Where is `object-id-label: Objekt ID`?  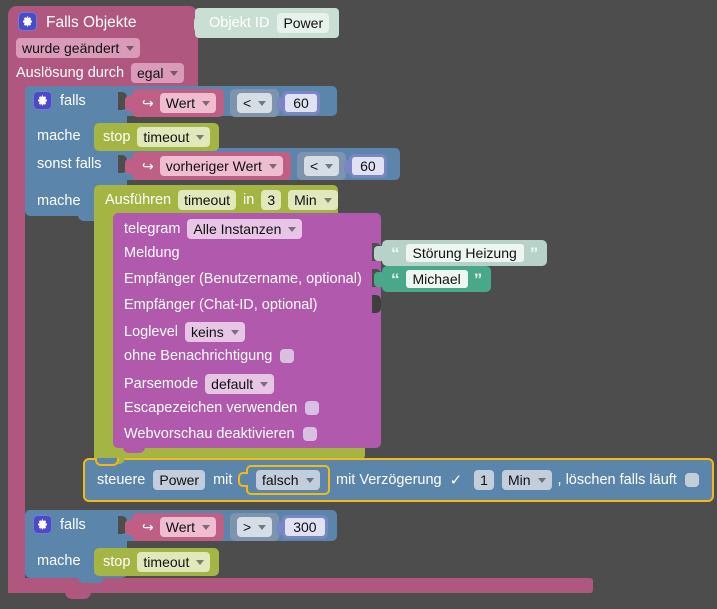 object-id-label: Objekt ID is located at coordinates (239, 22).